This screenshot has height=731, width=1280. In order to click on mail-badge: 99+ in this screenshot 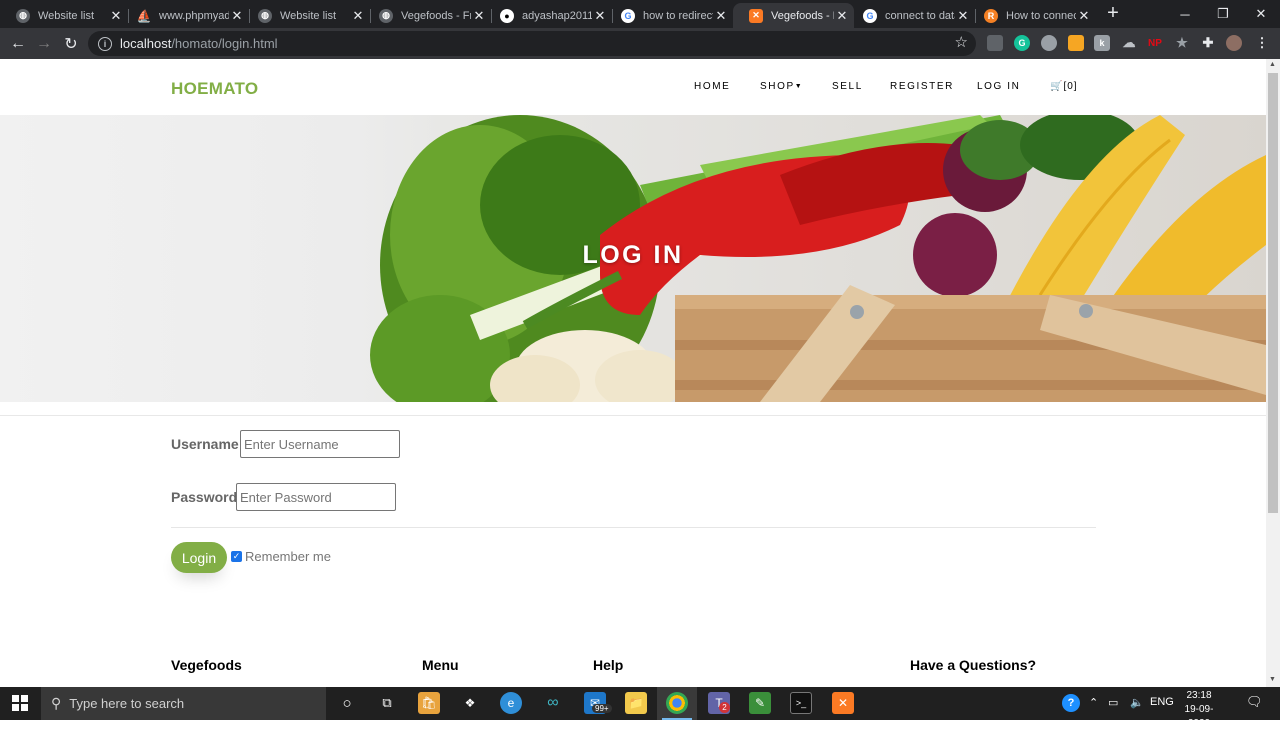, I will do `click(602, 708)`.